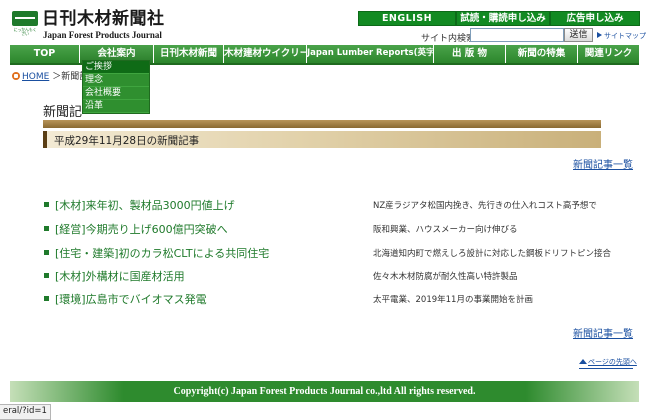 The image size is (649, 420). I want to click on search-label: サイト内検索, so click(448, 39).